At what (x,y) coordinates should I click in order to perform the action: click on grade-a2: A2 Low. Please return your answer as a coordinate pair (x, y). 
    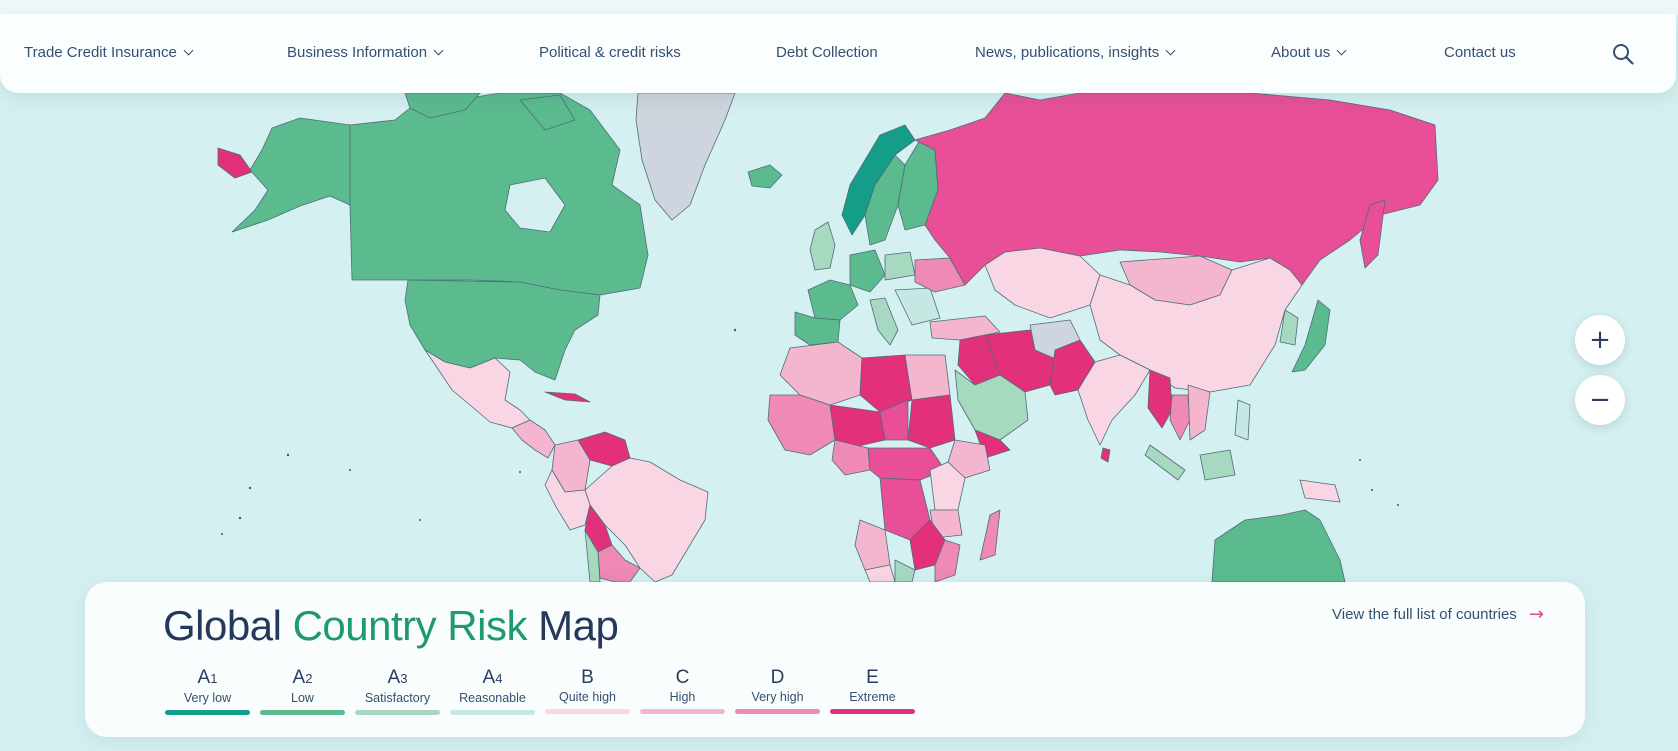
    Looking at the image, I should click on (302, 691).